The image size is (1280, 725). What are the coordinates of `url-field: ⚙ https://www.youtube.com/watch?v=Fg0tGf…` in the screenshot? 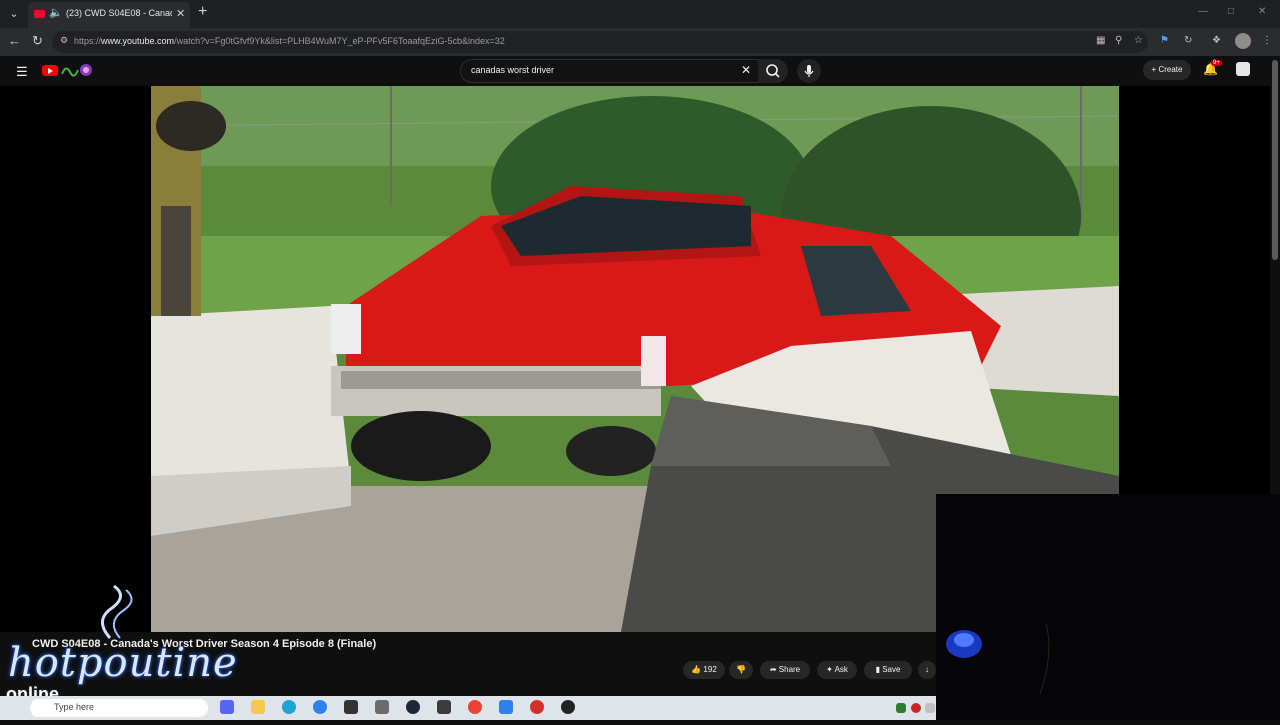 It's located at (600, 42).